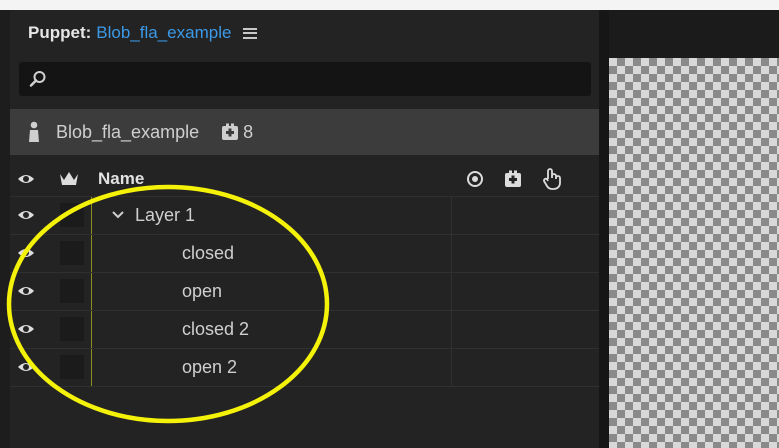  Describe the element at coordinates (128, 131) in the screenshot. I see `puppet-name: Blob_fla_example` at that location.